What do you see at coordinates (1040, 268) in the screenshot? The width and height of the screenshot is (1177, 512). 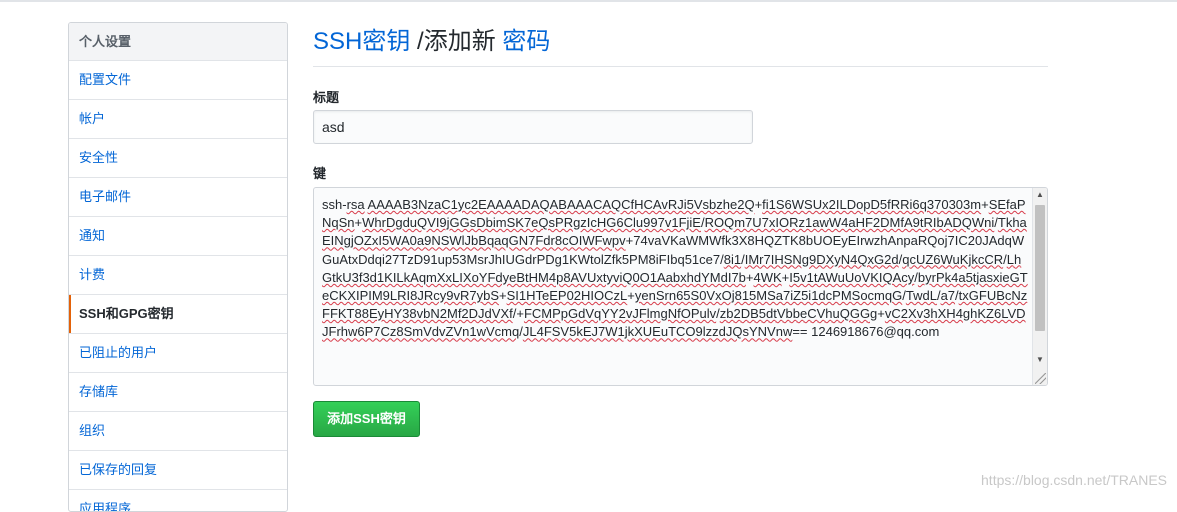 I see `scrollbar-thumb` at bounding box center [1040, 268].